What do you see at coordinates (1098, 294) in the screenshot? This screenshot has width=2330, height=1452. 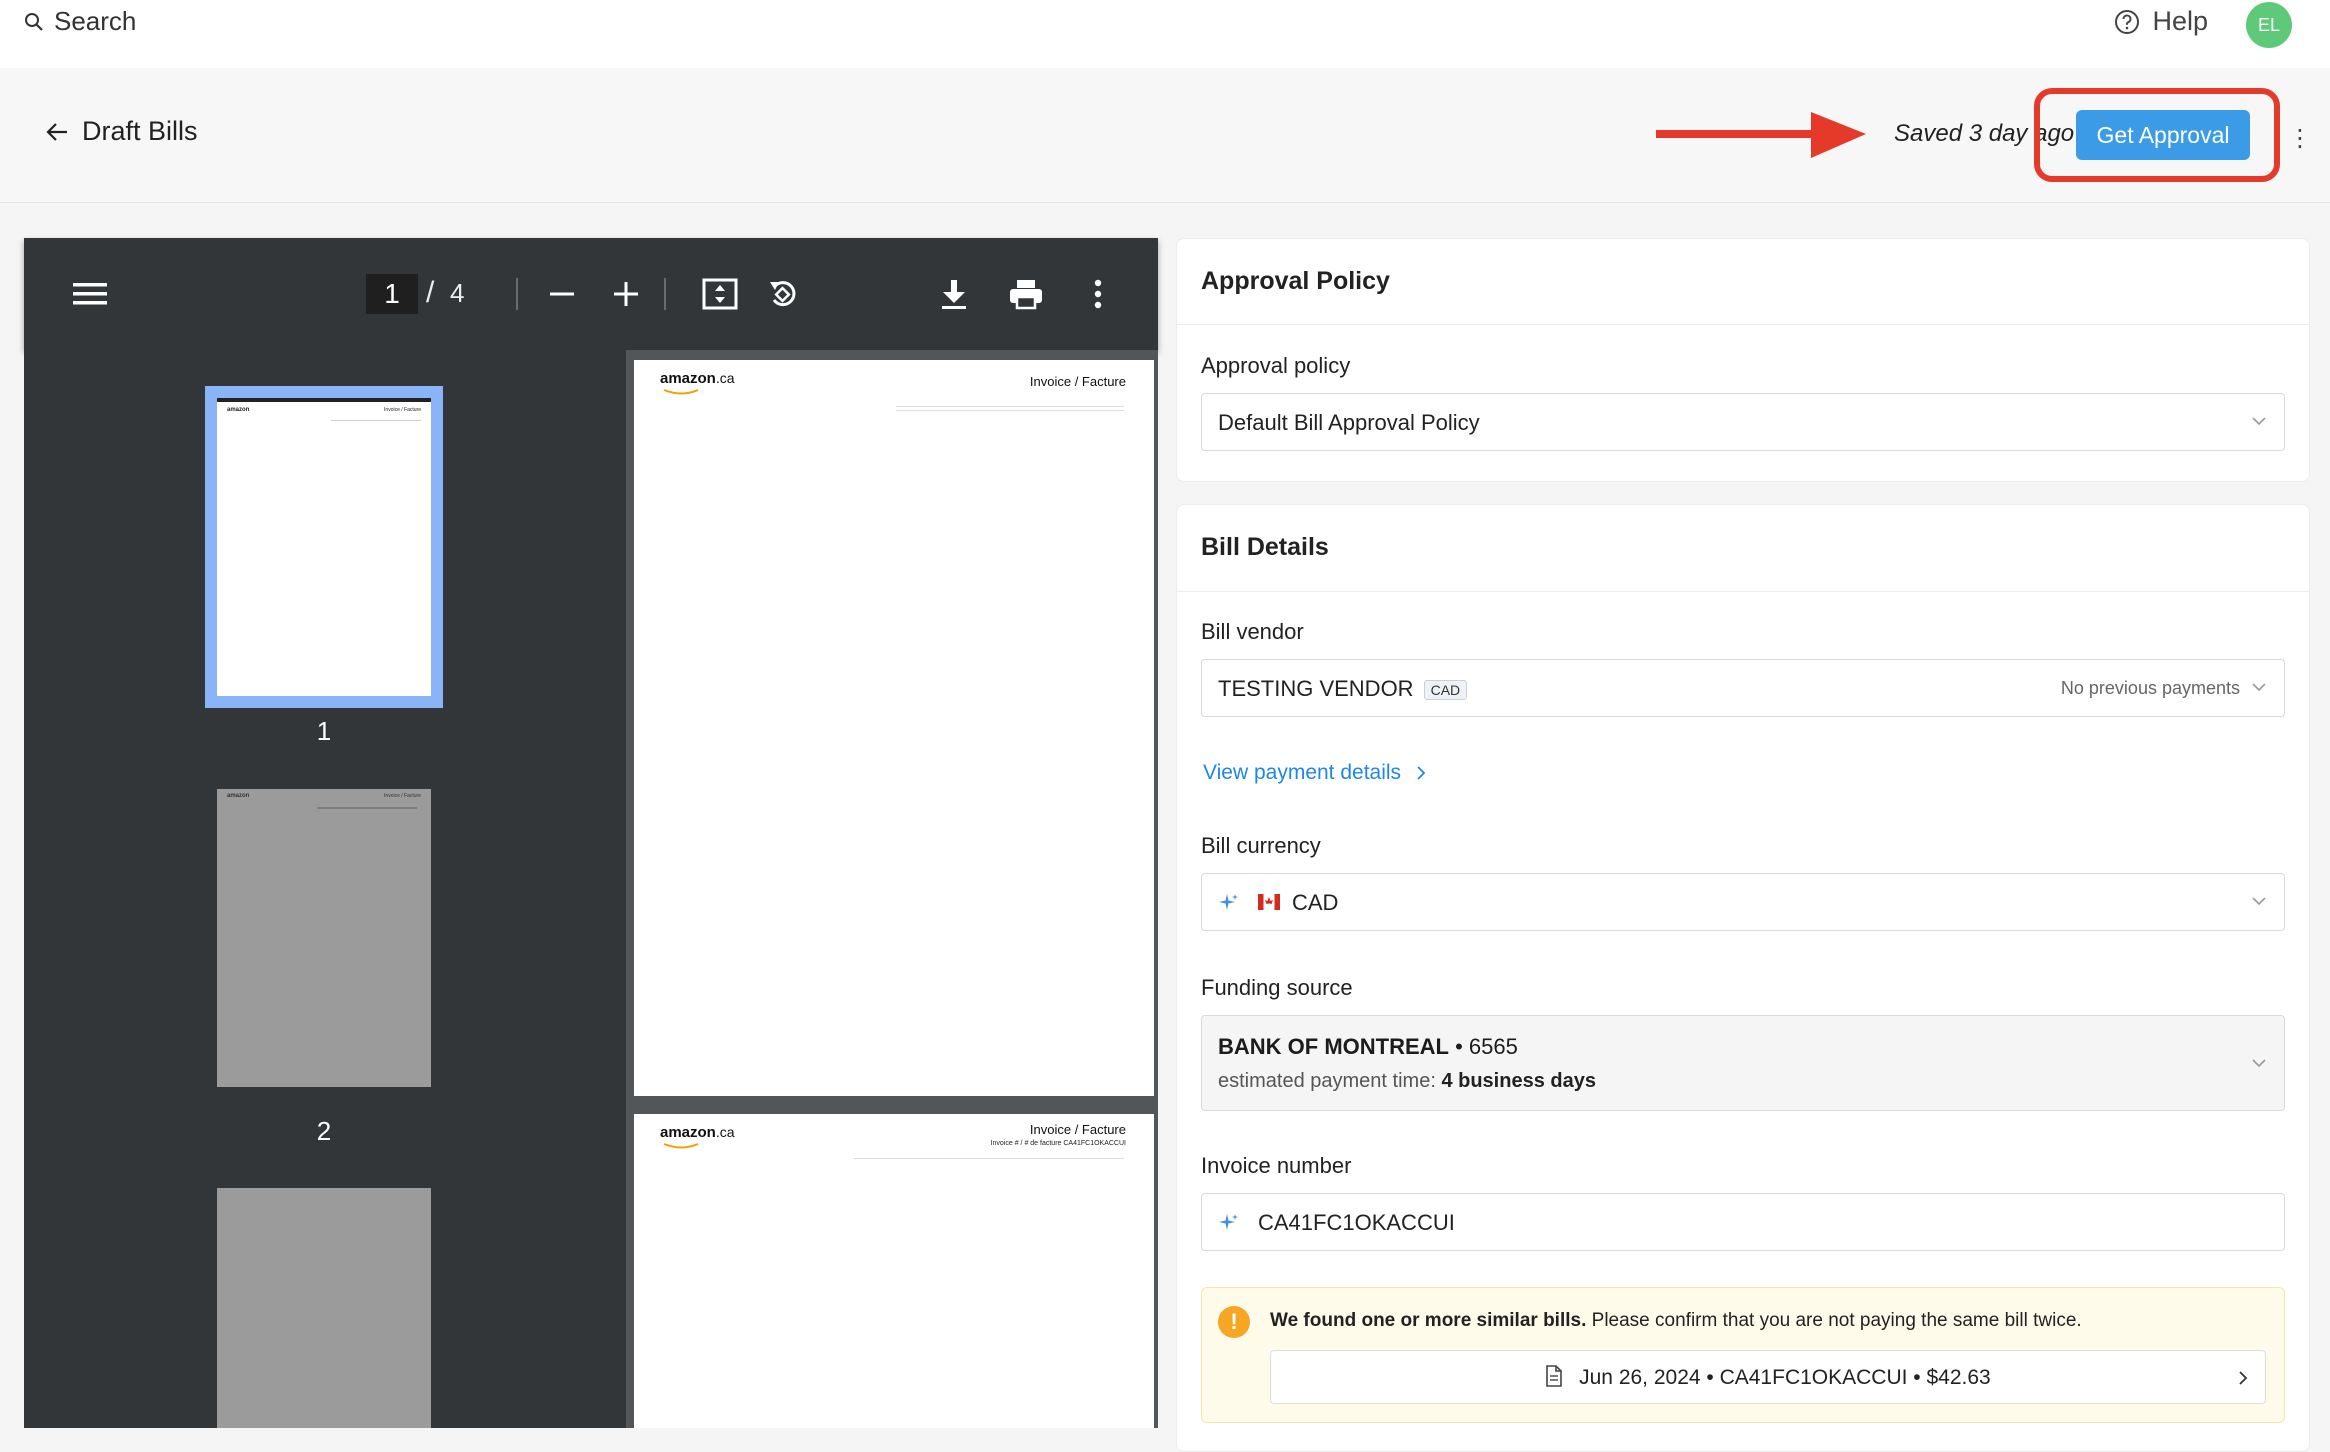 I see `pdf-more-options-icon` at bounding box center [1098, 294].